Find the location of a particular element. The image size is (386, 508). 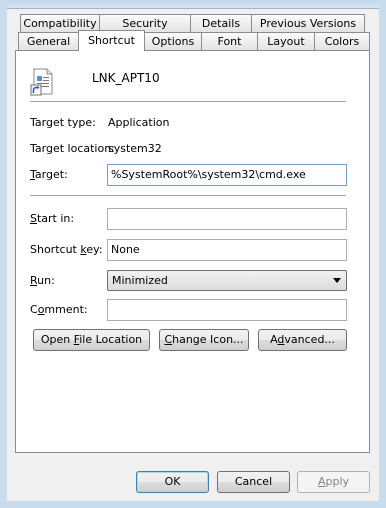

open-file-location-button: Open File Location is located at coordinates (91, 340).